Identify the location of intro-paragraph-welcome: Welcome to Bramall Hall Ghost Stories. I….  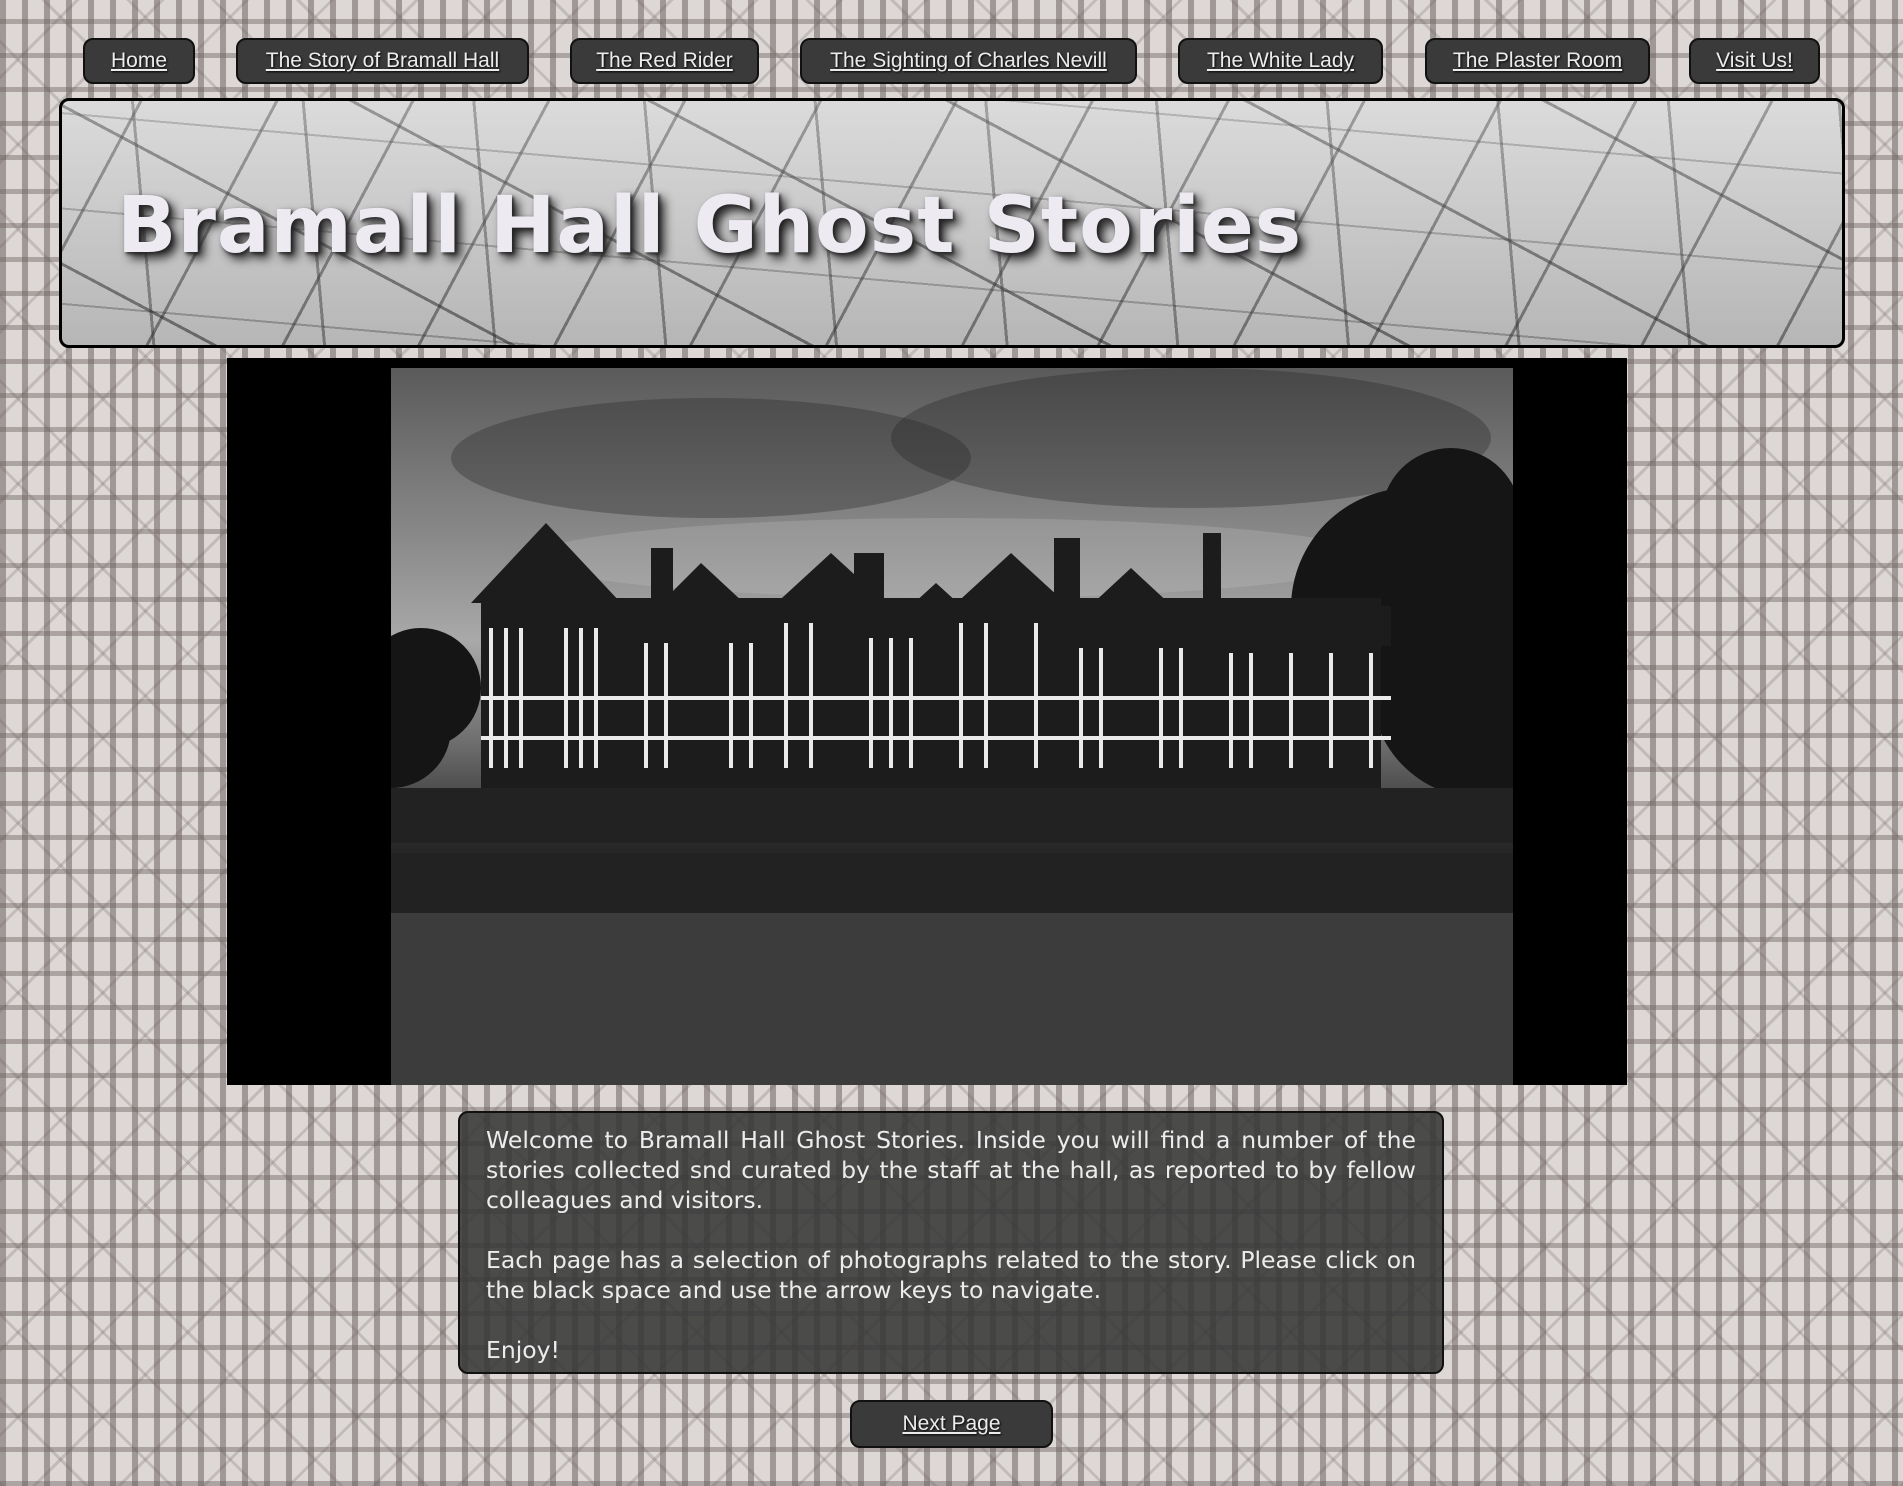
(951, 1170).